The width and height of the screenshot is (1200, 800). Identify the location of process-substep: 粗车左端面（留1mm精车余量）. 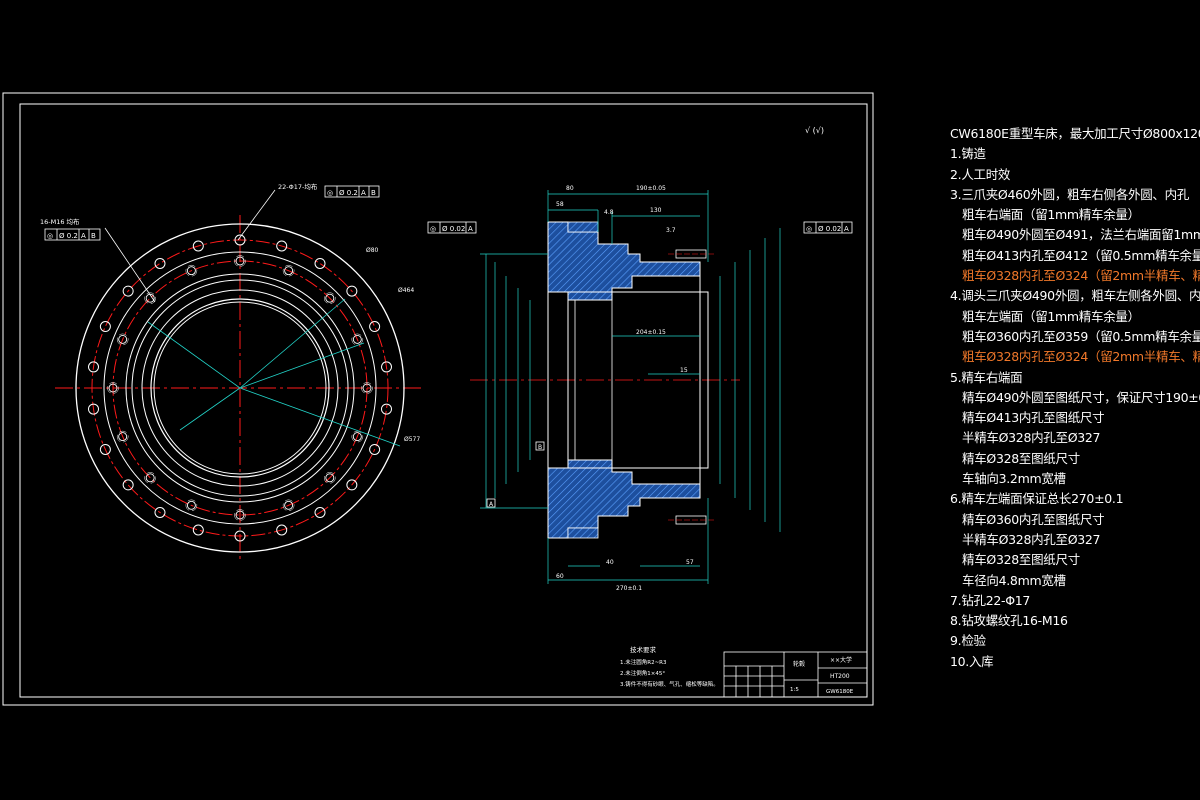
(1051, 316).